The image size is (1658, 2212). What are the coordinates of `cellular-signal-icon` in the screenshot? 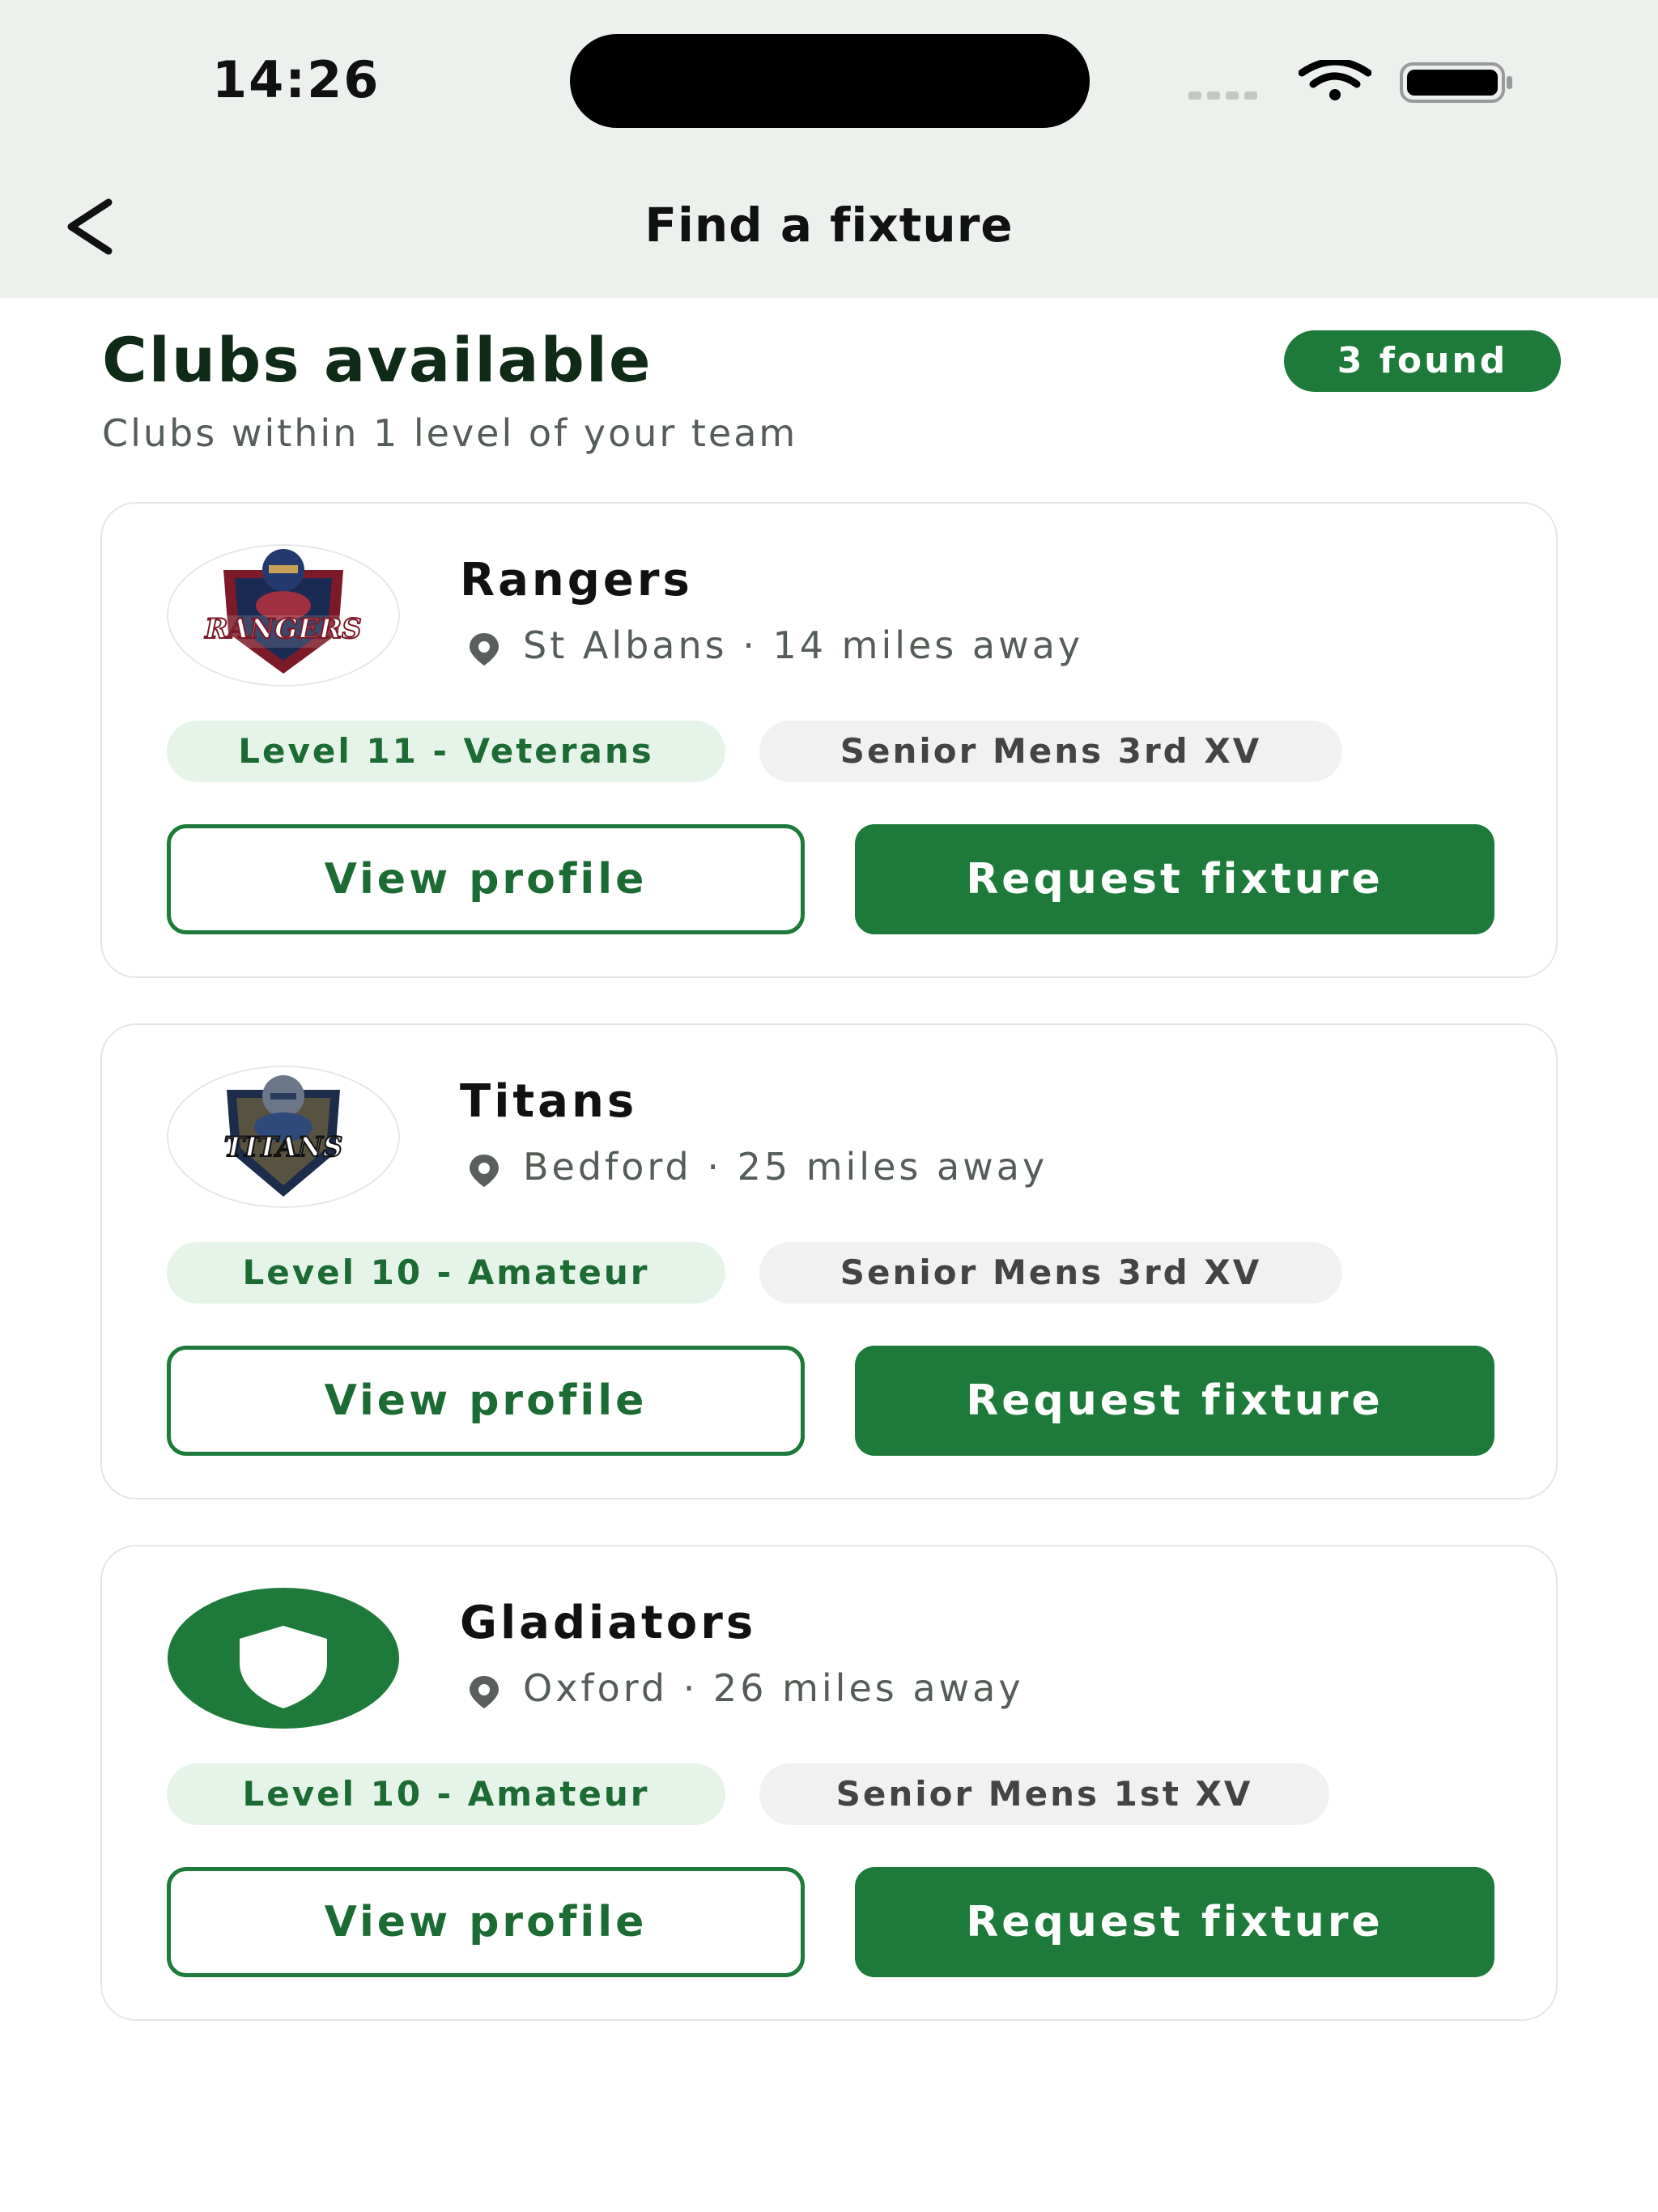 It's located at (1225, 95).